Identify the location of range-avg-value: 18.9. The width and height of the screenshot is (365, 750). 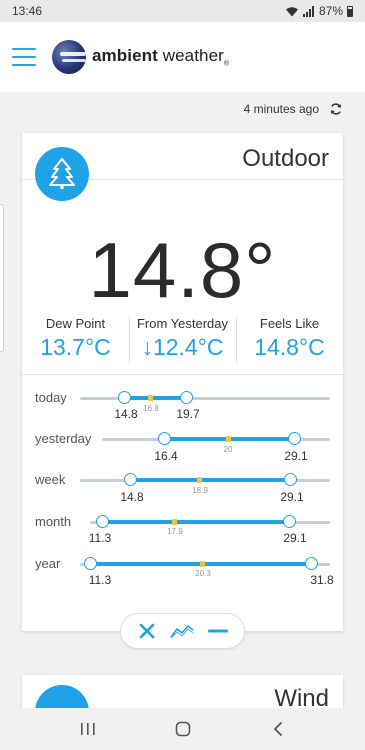
(200, 490).